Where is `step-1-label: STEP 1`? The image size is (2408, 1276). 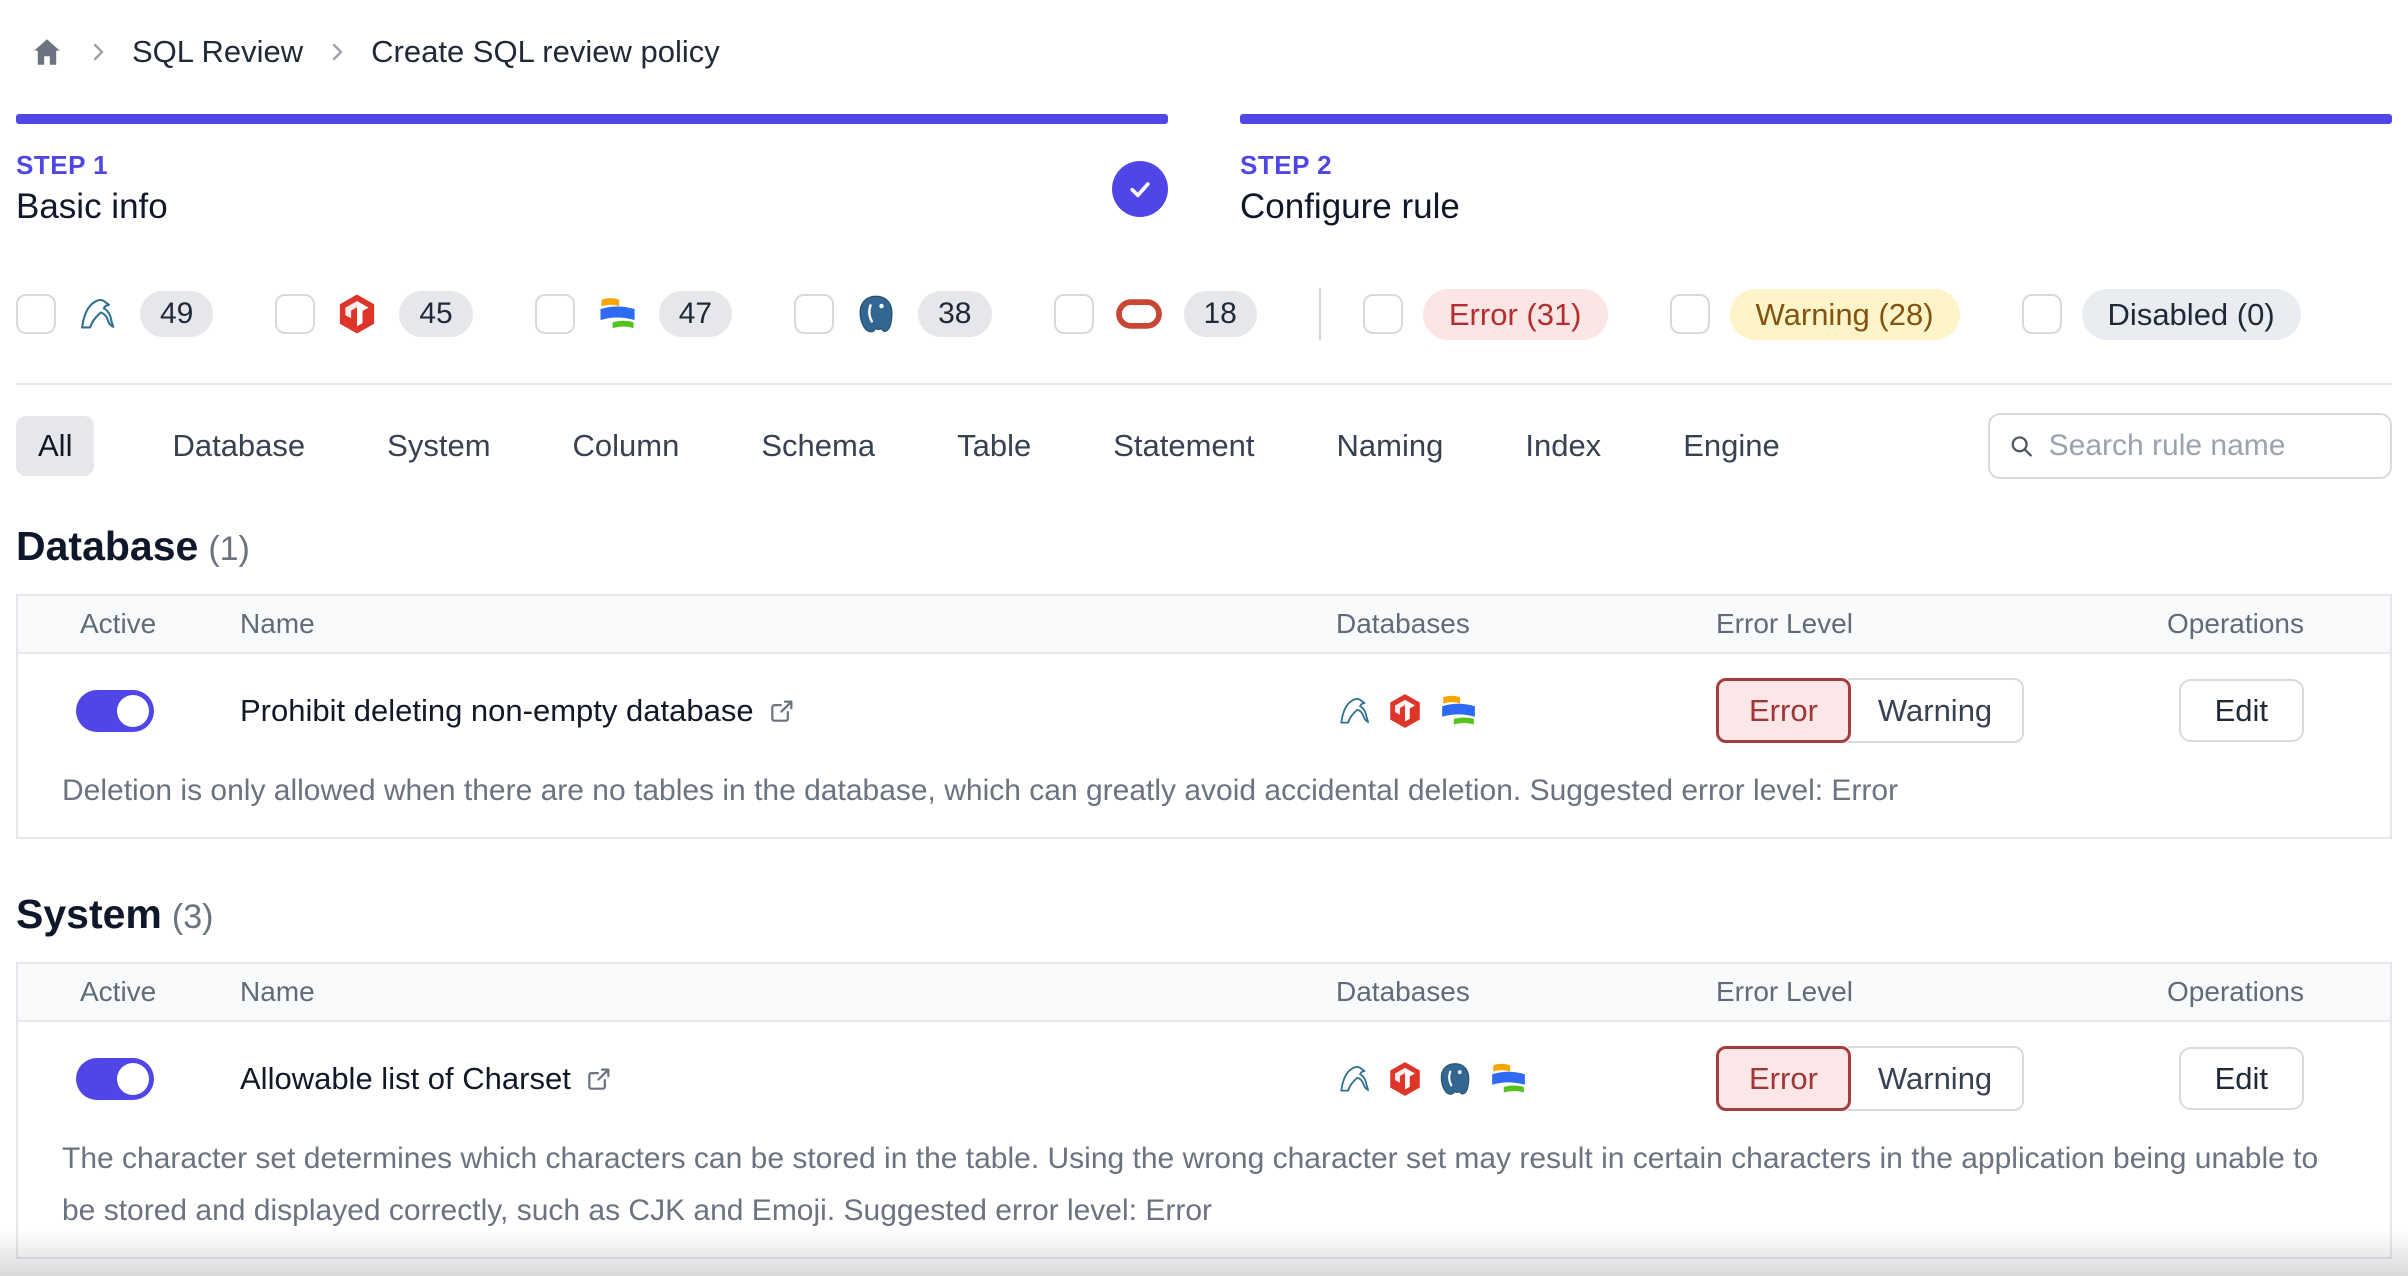 step-1-label: STEP 1 is located at coordinates (62, 165).